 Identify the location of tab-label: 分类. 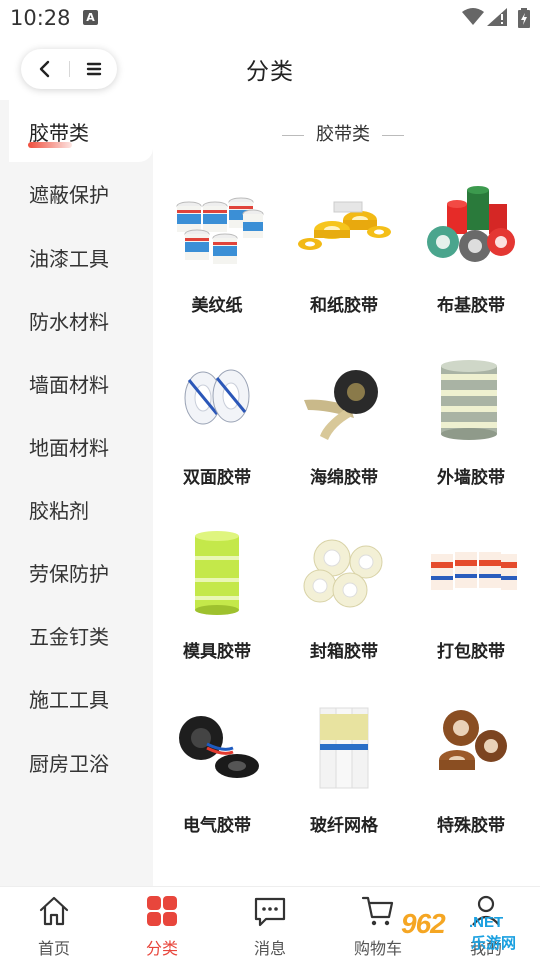
(161, 948).